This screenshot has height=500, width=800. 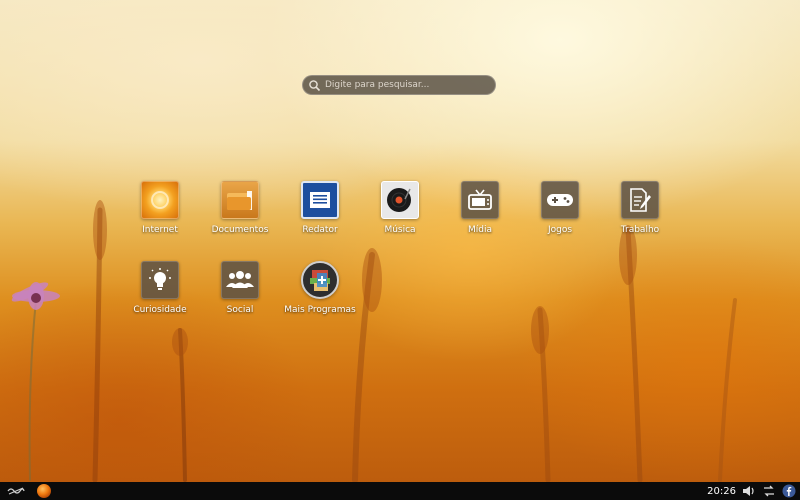 What do you see at coordinates (44, 491) in the screenshot?
I see `launcher-orb-icon` at bounding box center [44, 491].